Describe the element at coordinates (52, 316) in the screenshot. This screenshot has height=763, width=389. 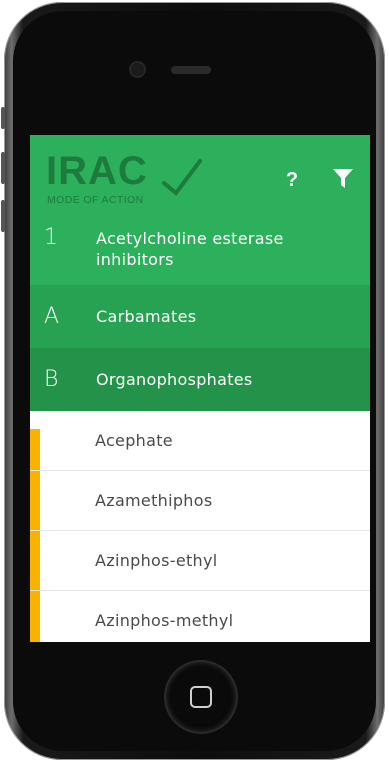
I see `subgroup-a-code: A` at that location.